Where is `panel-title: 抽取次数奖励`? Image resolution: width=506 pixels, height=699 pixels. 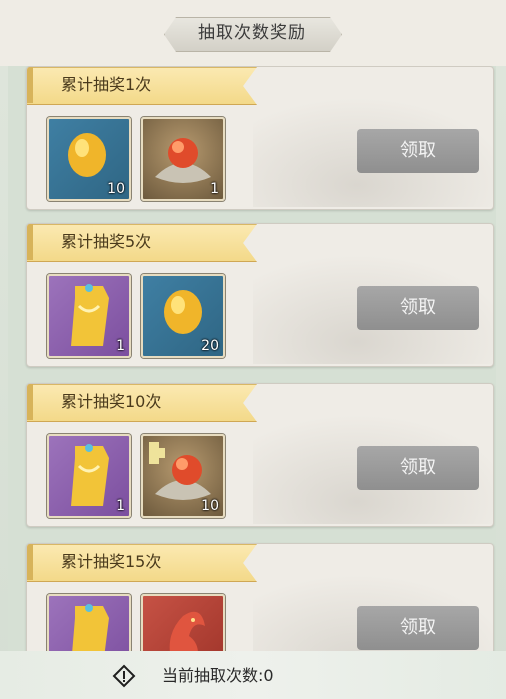
panel-title: 抽取次数奖励 is located at coordinates (252, 33).